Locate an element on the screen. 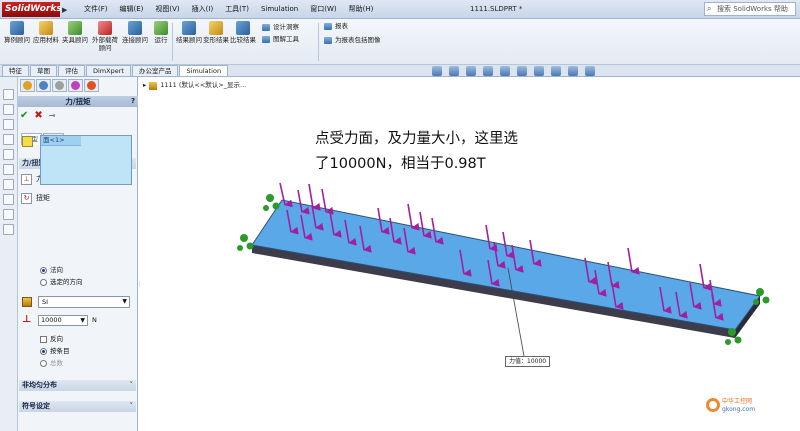 The width and height of the screenshot is (800, 431). display-icon is located at coordinates (8, 154).